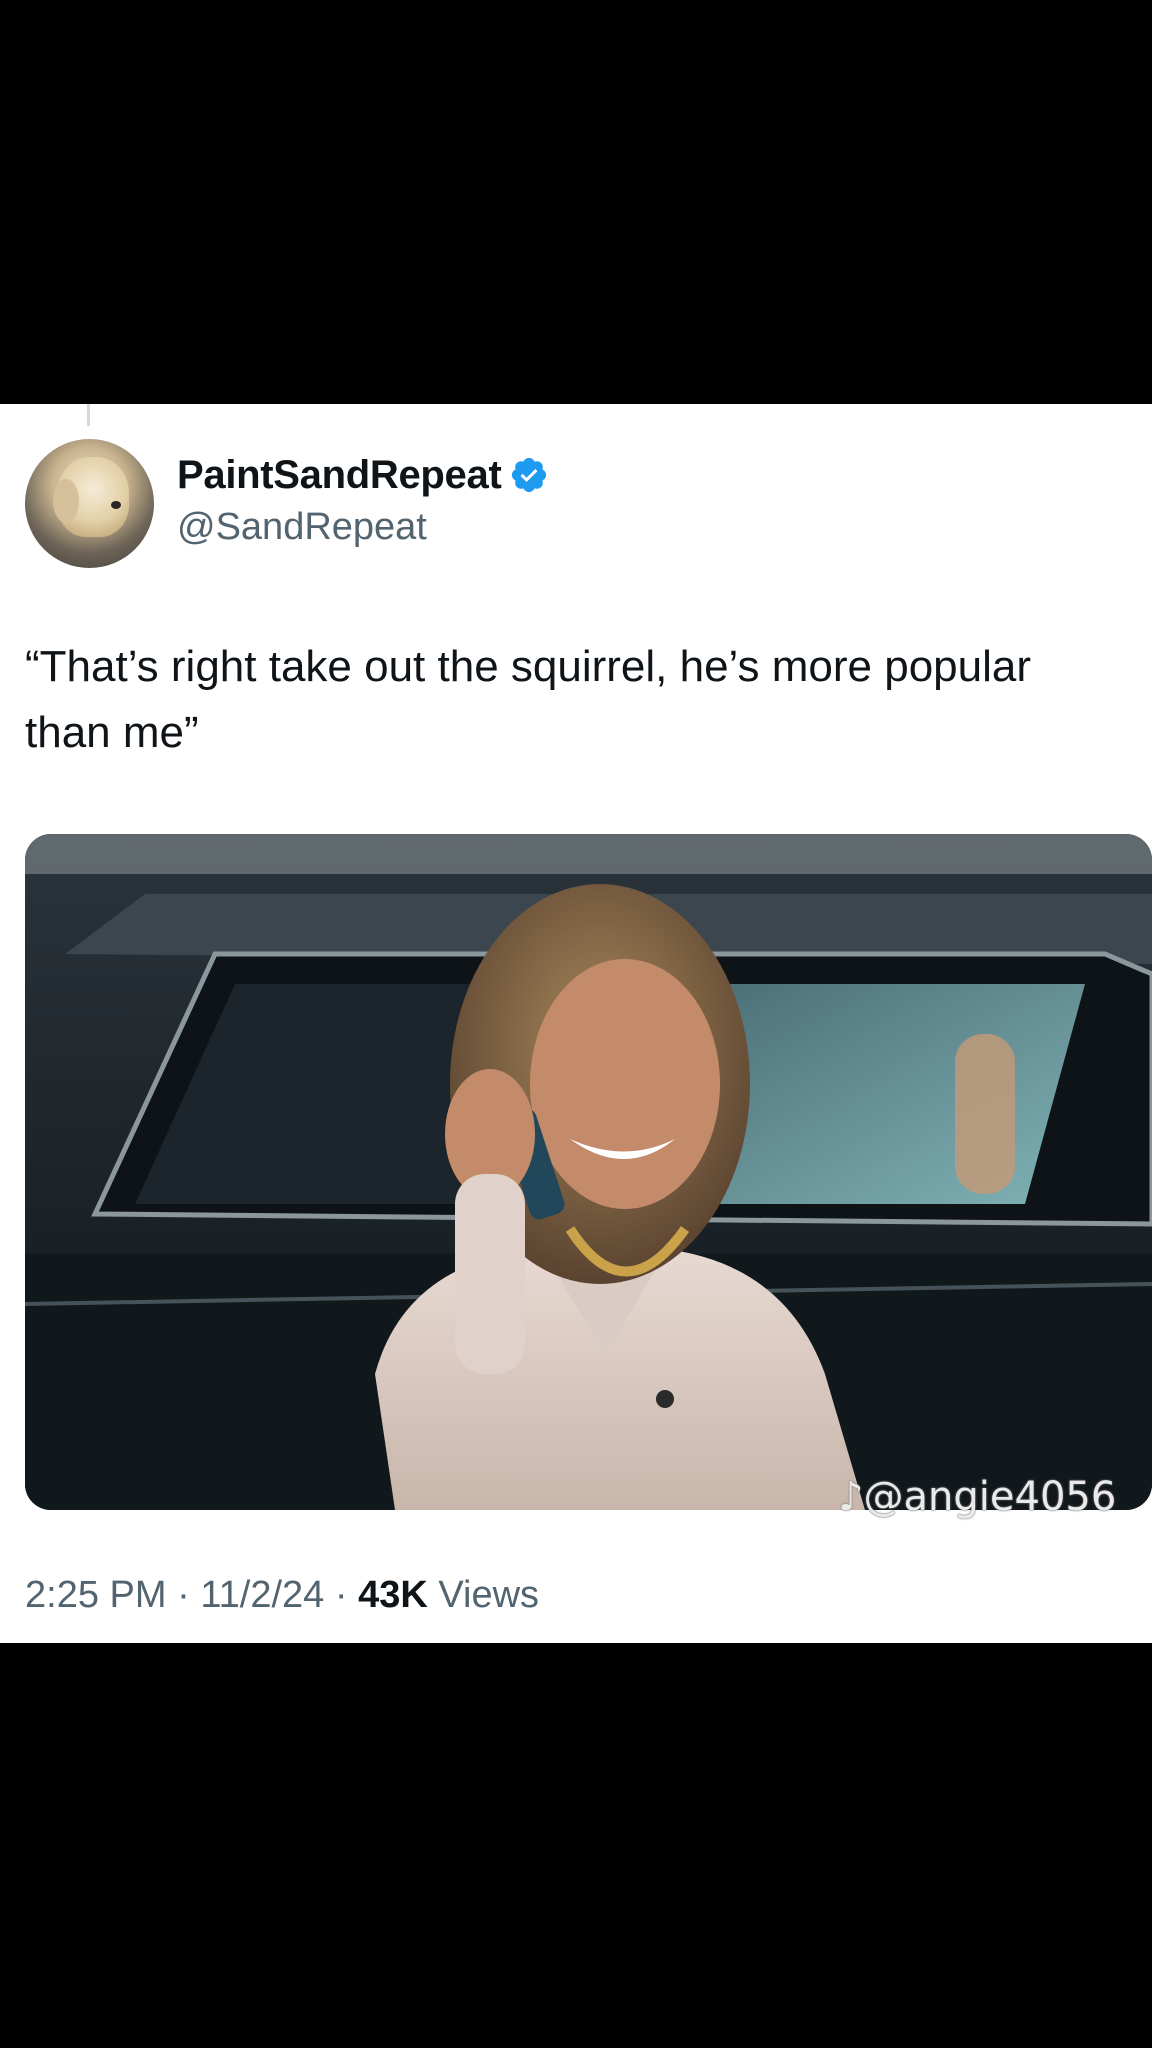  Describe the element at coordinates (977, 1497) in the screenshot. I see `media-watermark: ♪@angie4056` at that location.